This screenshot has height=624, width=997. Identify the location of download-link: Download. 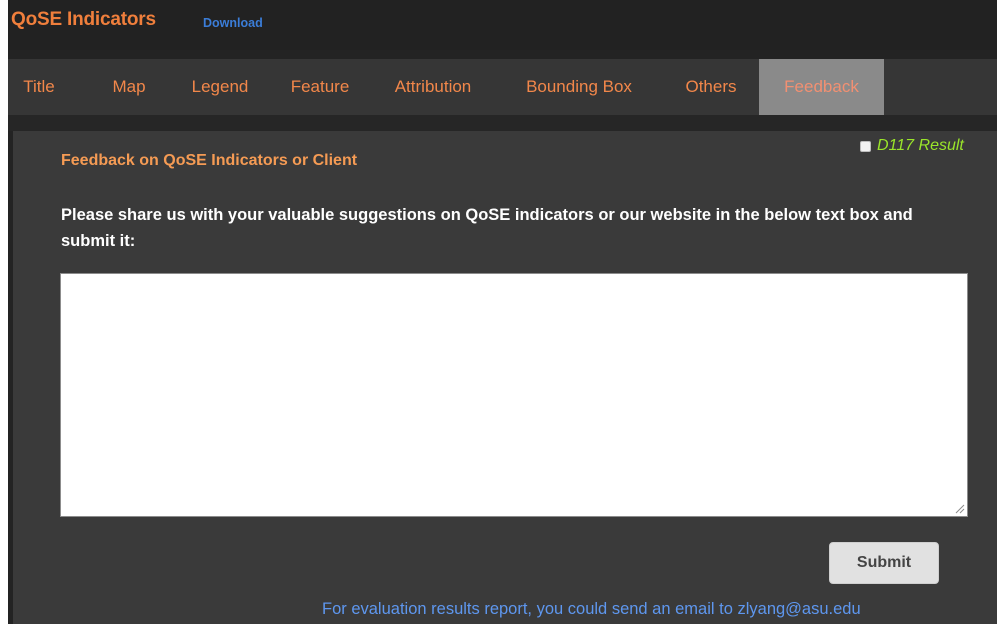
(233, 23).